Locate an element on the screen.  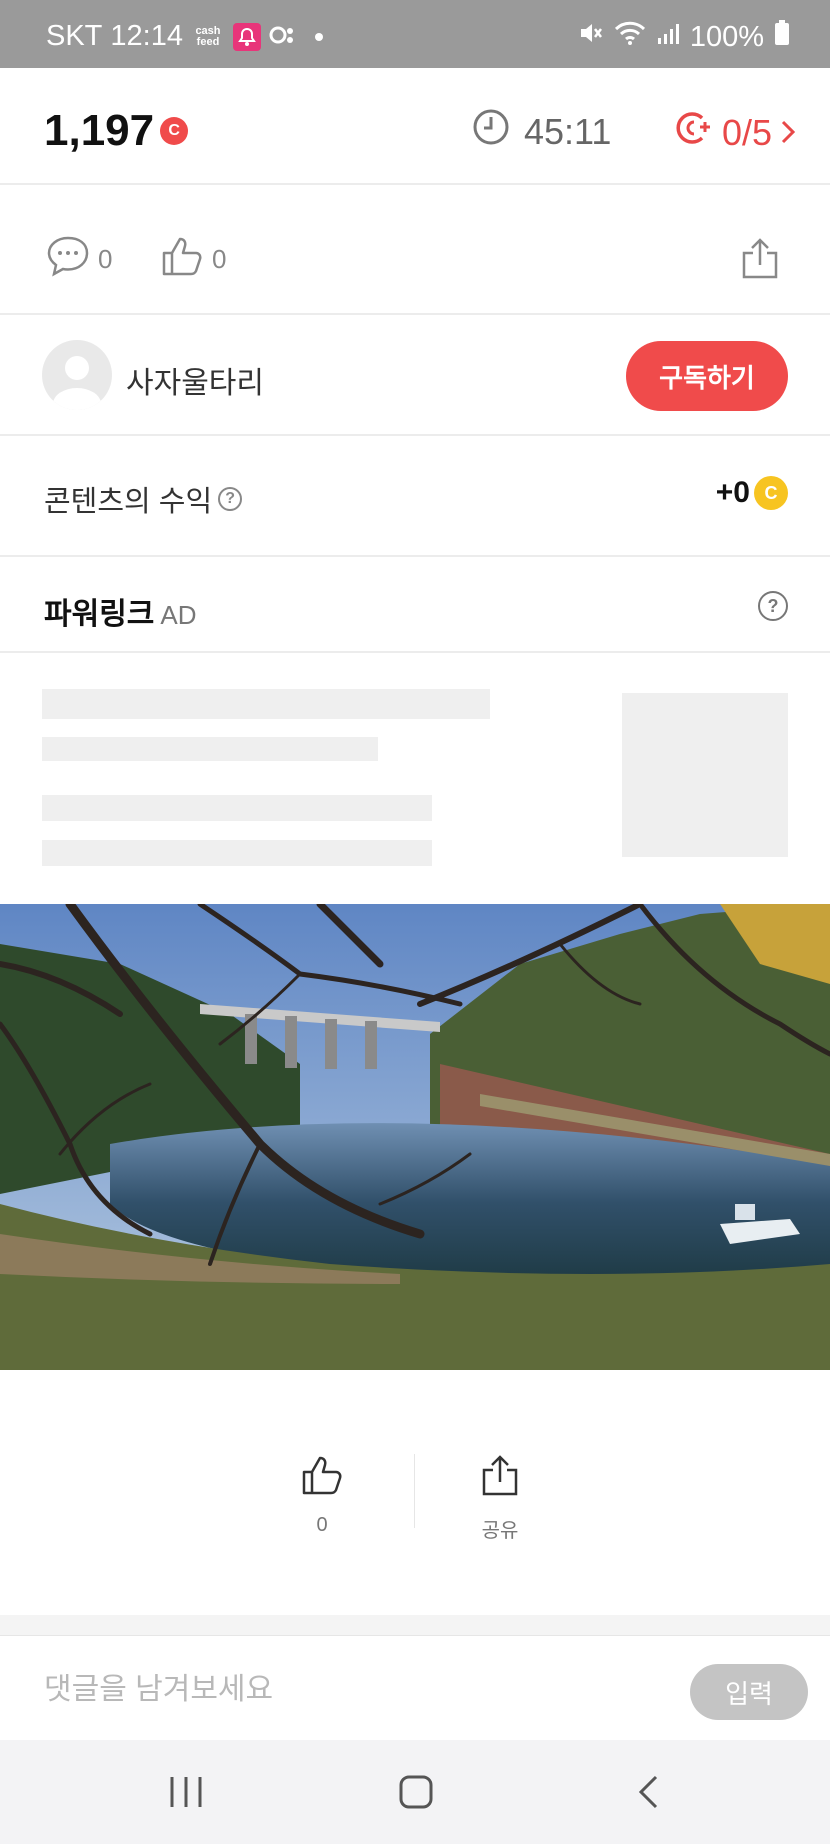
status-bar: SKT 12:14 cash feed 100% is located at coordinates (415, 34).